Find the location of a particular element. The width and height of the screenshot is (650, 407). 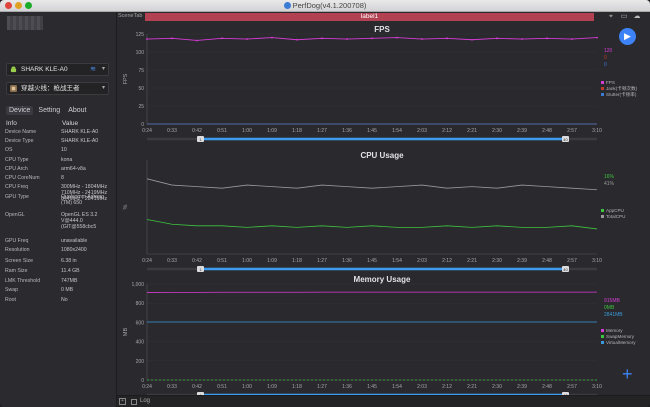

device-select: SHARK KLE-A0 ≋ ▾ is located at coordinates (57, 69).